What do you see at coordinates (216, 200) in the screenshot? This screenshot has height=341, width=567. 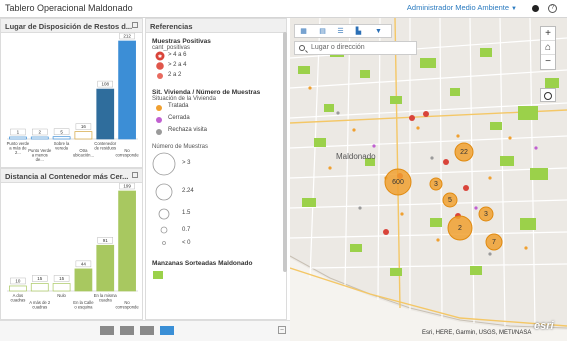 I see `legend-size-scale: > 3 2.24 1.5 0.7 < 0` at bounding box center [216, 200].